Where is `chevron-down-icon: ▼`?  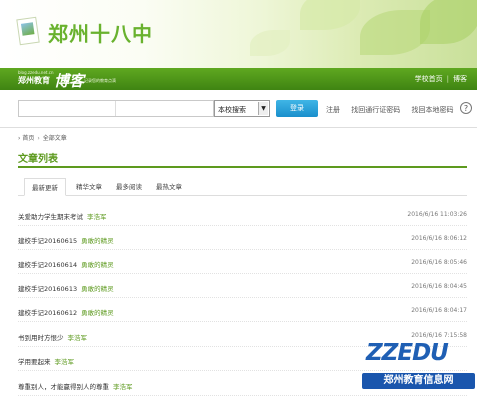
chevron-down-icon: ▼ is located at coordinates (263, 108).